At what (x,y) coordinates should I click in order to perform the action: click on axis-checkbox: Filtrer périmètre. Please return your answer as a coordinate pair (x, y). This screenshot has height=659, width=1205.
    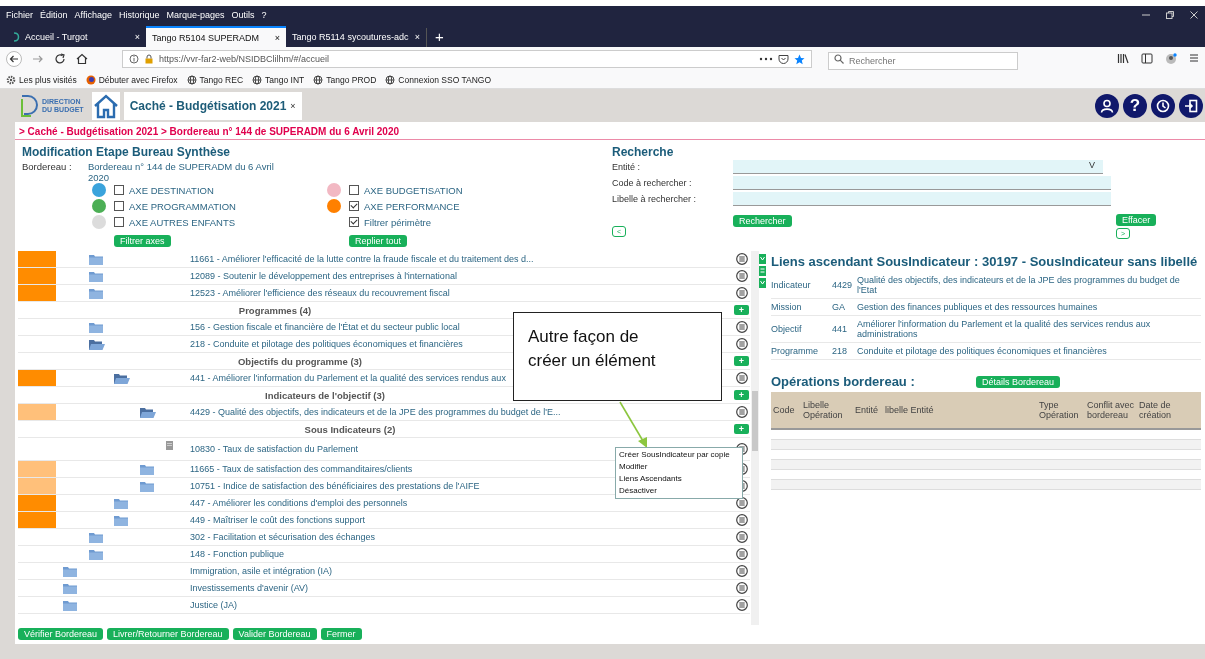
    Looking at the image, I should click on (390, 222).